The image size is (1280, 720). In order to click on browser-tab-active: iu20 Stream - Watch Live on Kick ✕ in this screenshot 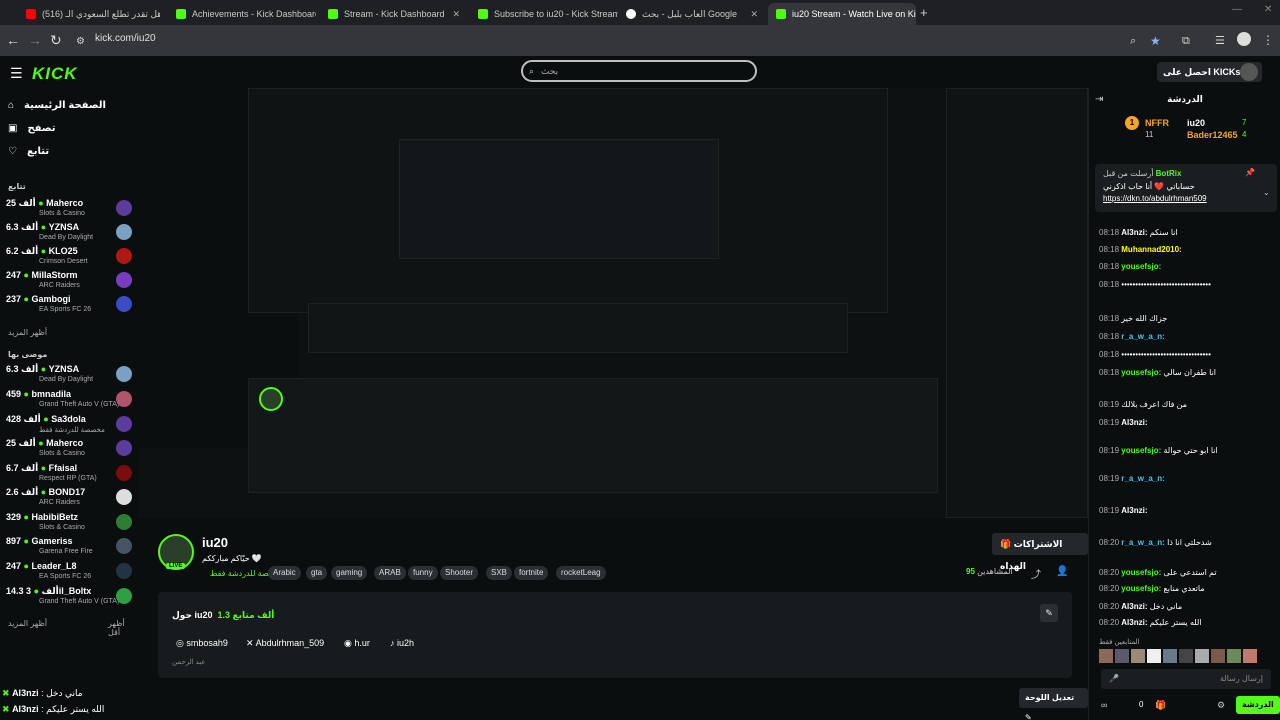, I will do `click(842, 14)`.